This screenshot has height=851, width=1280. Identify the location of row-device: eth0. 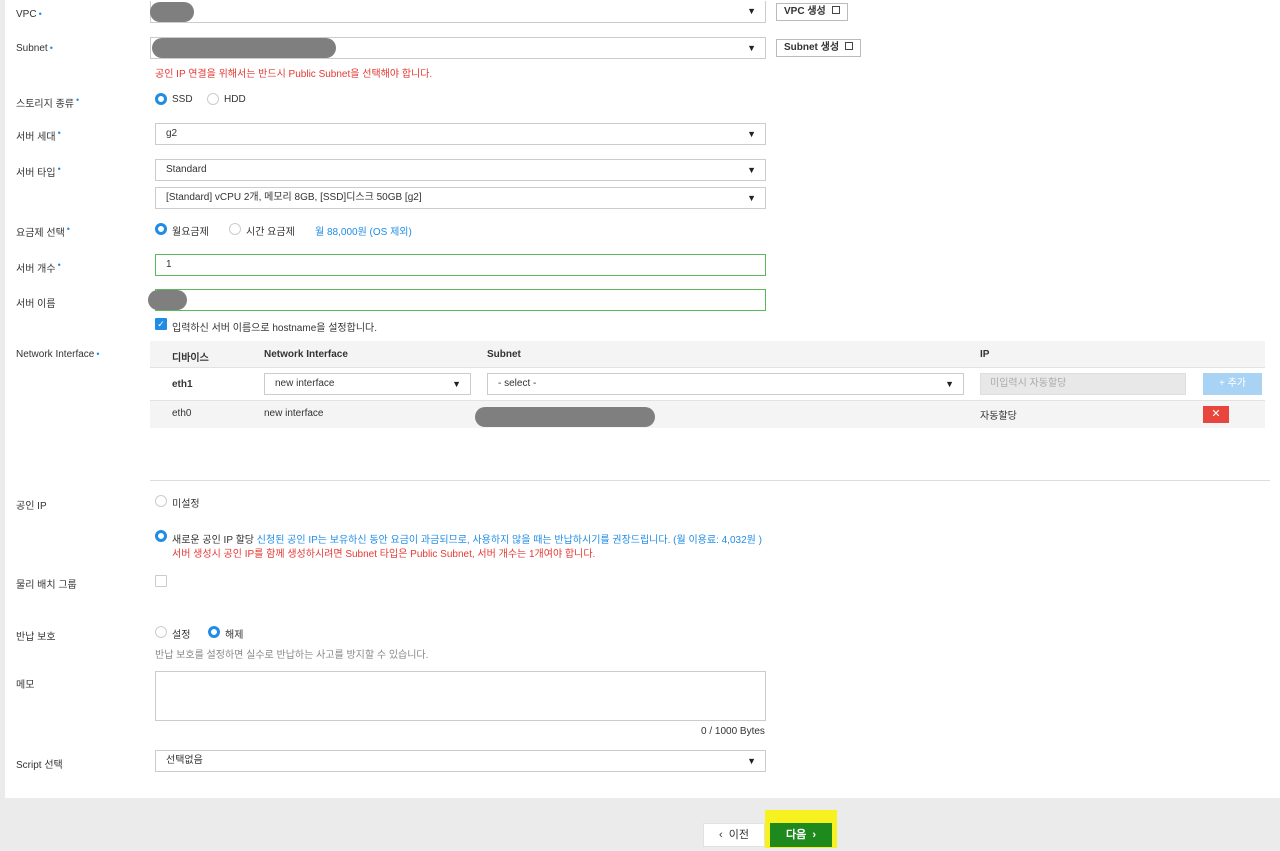
(182, 413).